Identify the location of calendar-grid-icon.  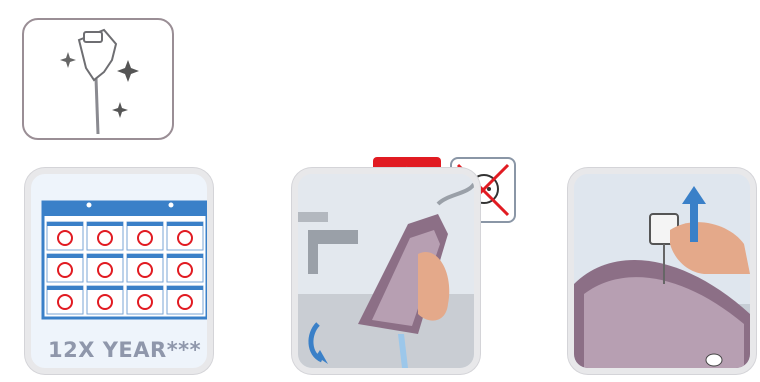
(124, 260).